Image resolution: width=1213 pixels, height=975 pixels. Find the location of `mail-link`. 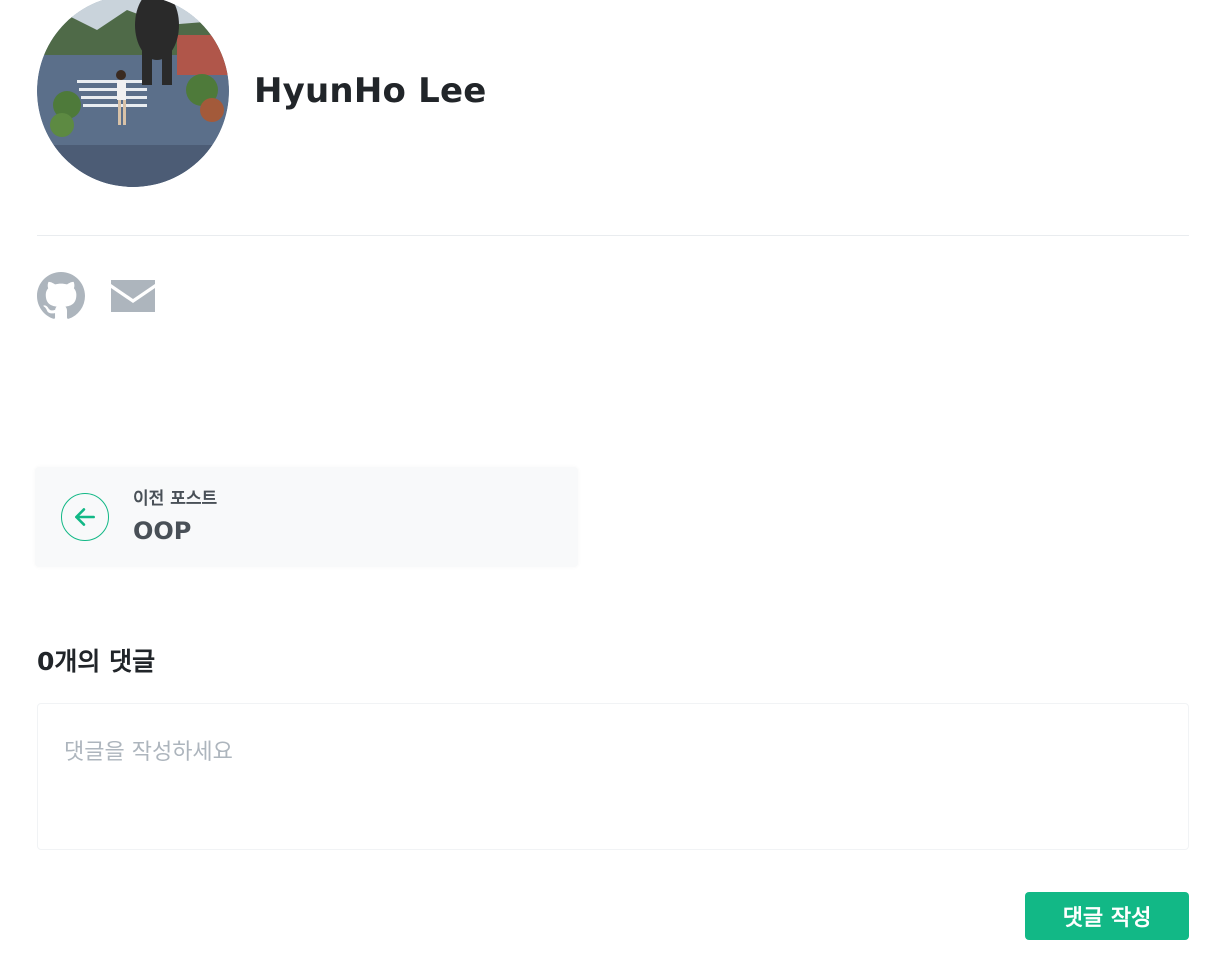

mail-link is located at coordinates (133, 298).